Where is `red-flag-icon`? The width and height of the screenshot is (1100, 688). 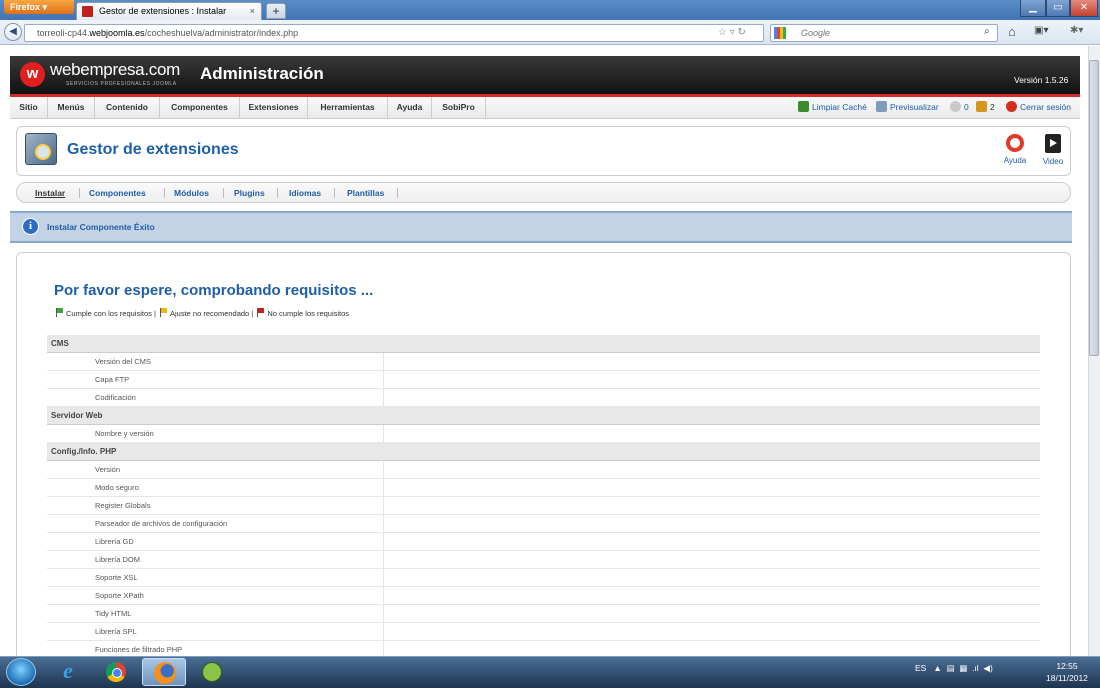 red-flag-icon is located at coordinates (261, 312).